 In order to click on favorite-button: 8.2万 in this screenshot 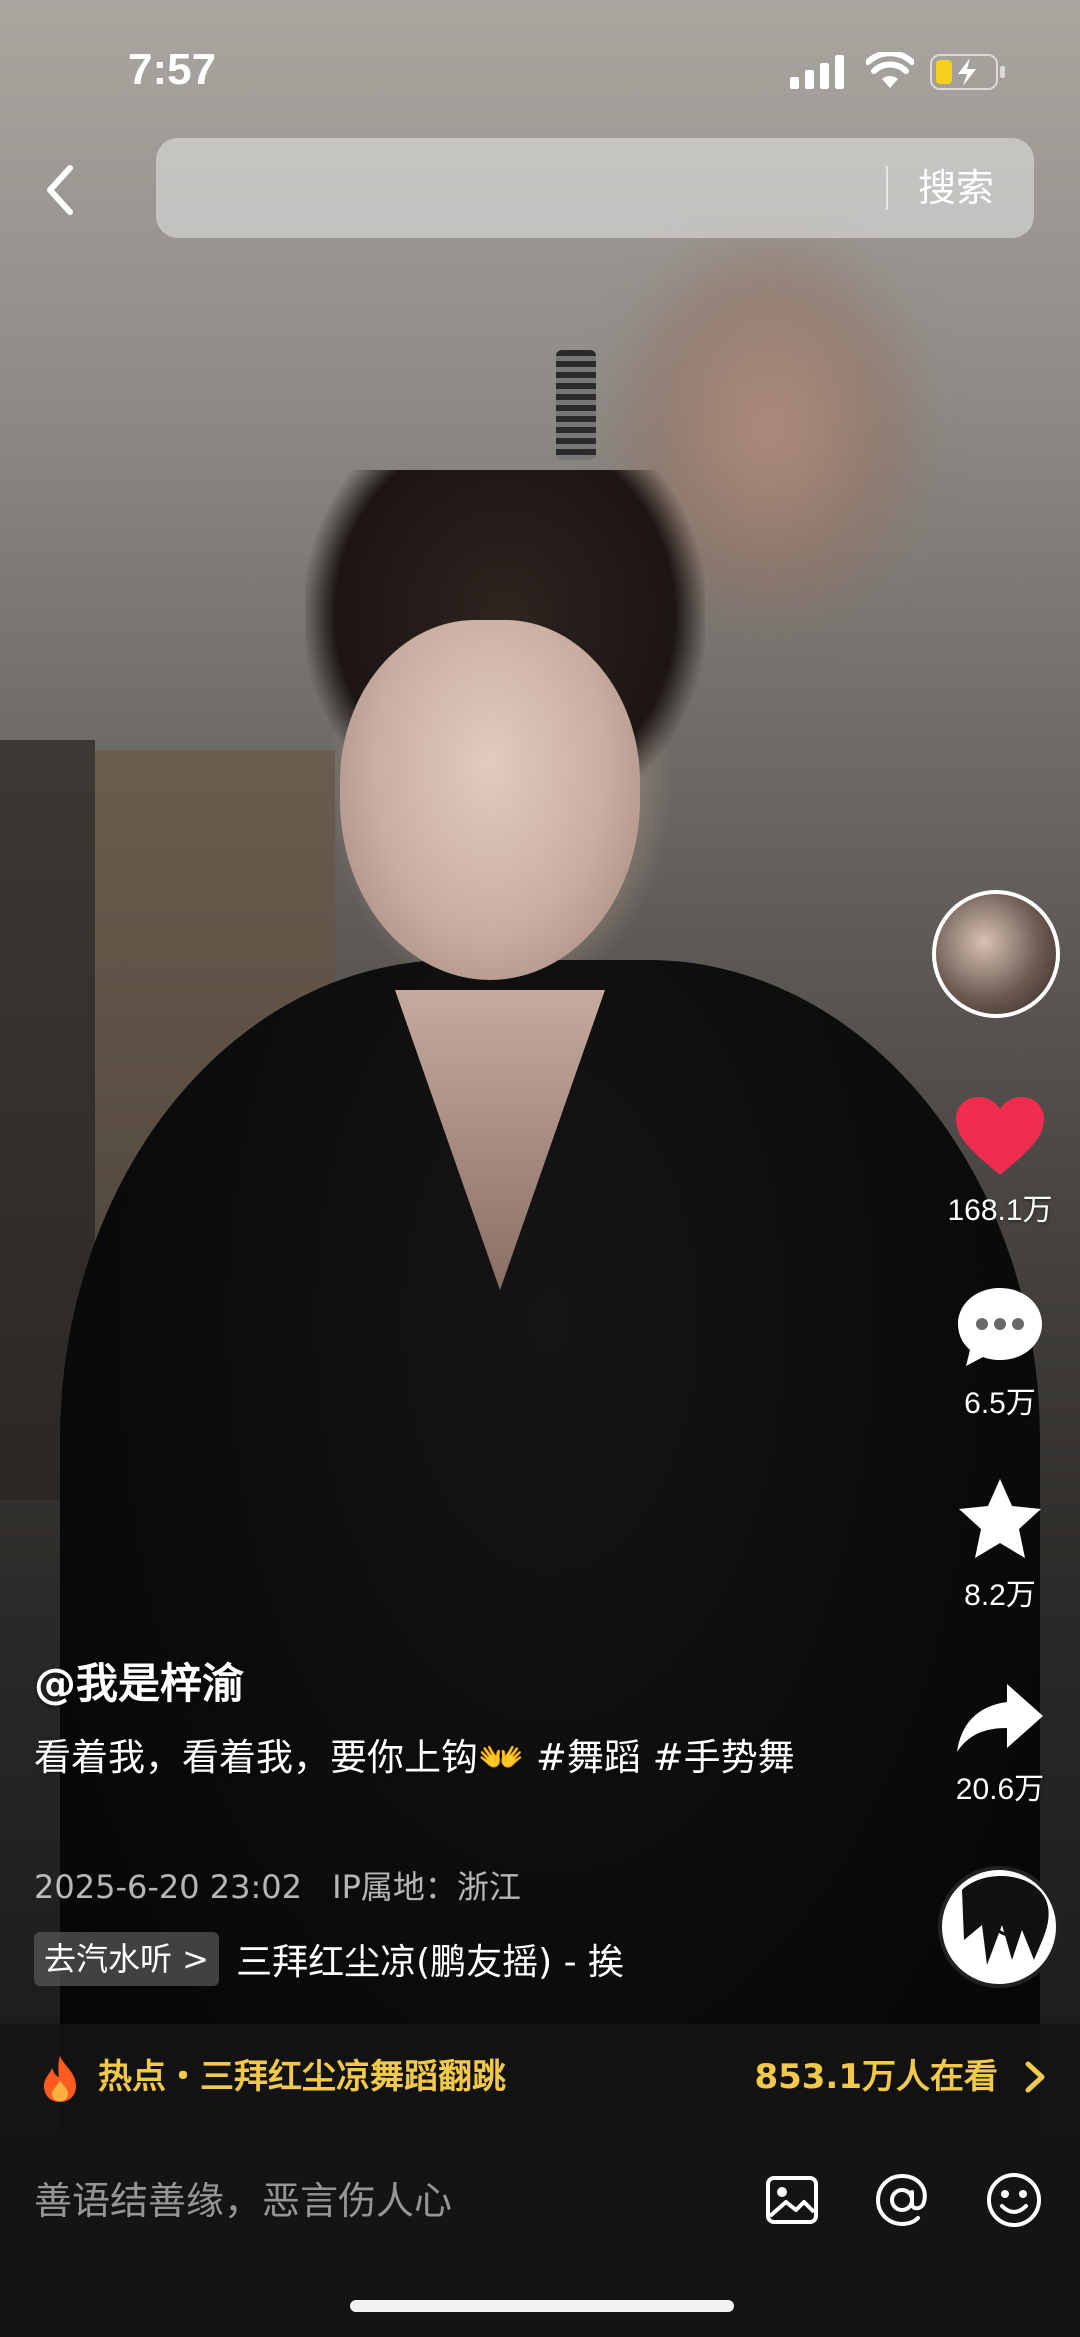, I will do `click(1000, 1545)`.